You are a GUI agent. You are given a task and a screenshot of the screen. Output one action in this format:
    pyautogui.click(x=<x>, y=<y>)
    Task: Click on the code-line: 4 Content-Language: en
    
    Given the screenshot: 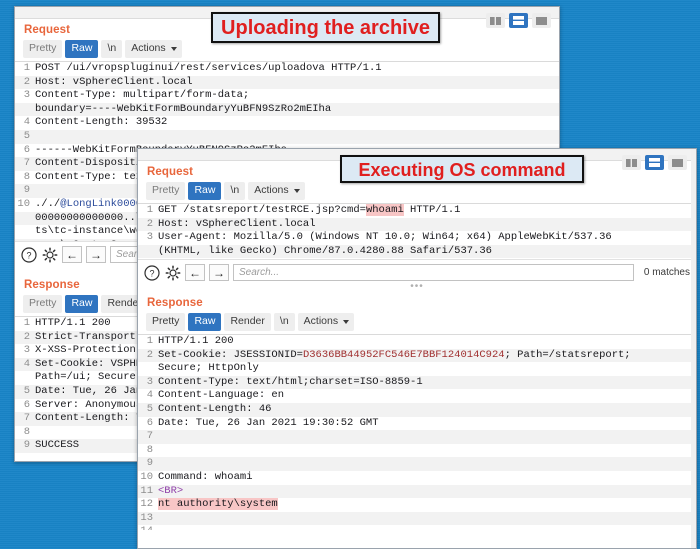 What is the action you would take?
    pyautogui.click(x=417, y=396)
    